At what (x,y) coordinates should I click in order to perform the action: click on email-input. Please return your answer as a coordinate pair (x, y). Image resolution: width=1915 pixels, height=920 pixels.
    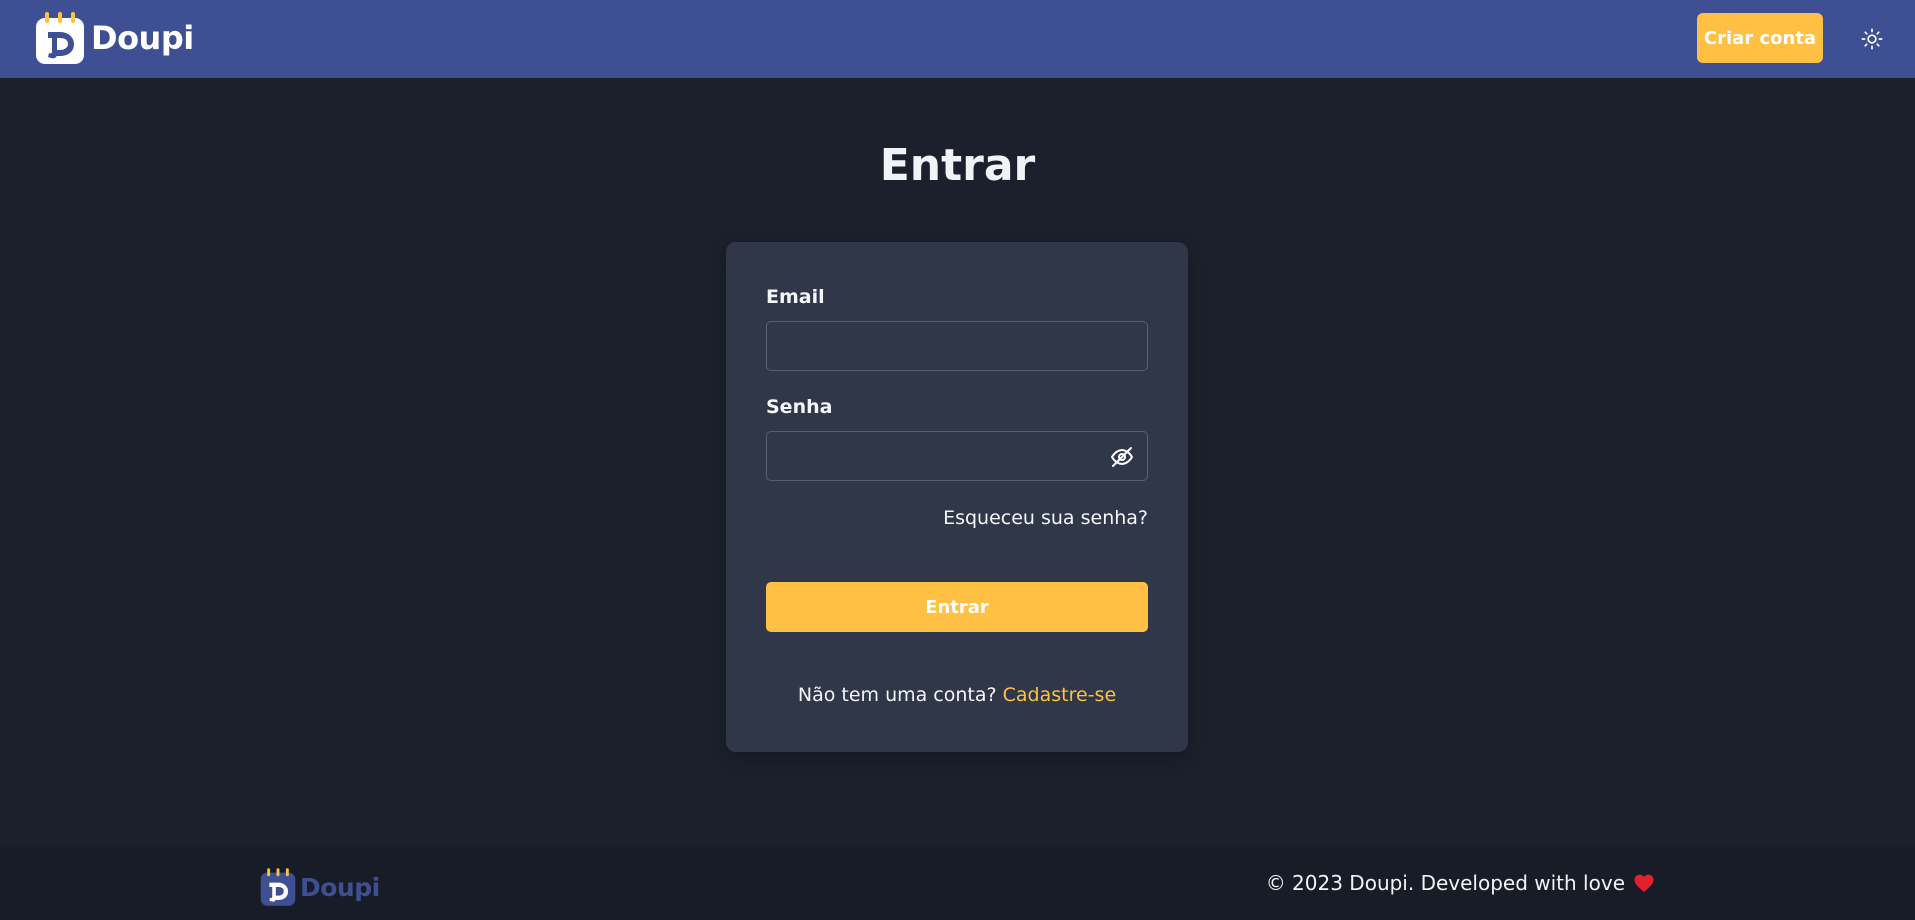
    Looking at the image, I should click on (957, 346).